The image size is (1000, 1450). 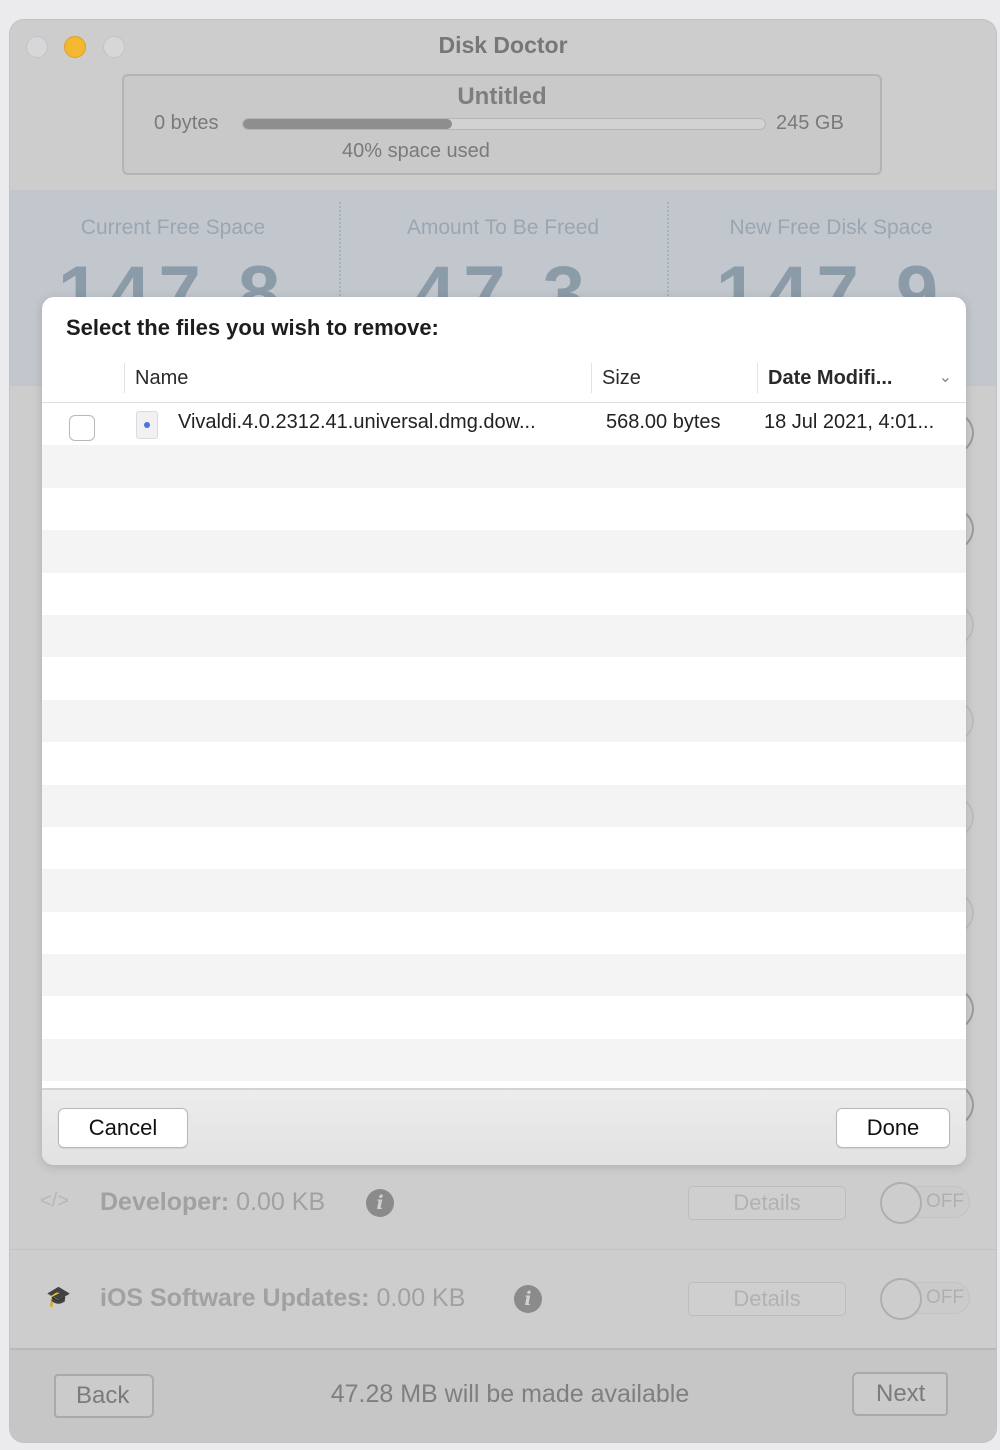 I want to click on next-button: Next, so click(x=900, y=1394).